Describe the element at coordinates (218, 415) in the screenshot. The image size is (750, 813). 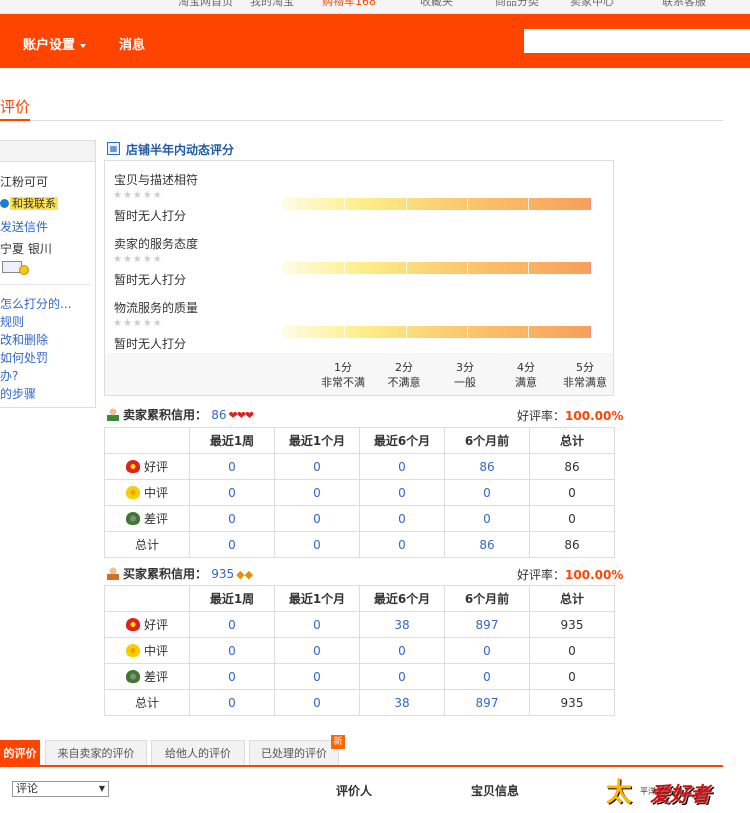
I see `seller-credit-value: 86` at that location.